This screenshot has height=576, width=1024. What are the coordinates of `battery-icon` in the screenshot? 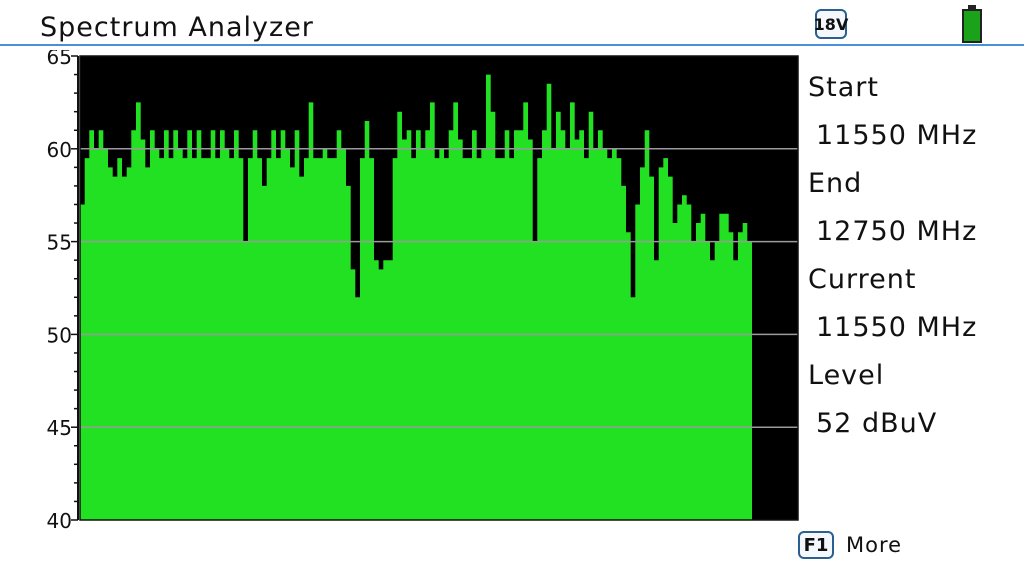 It's located at (972, 24).